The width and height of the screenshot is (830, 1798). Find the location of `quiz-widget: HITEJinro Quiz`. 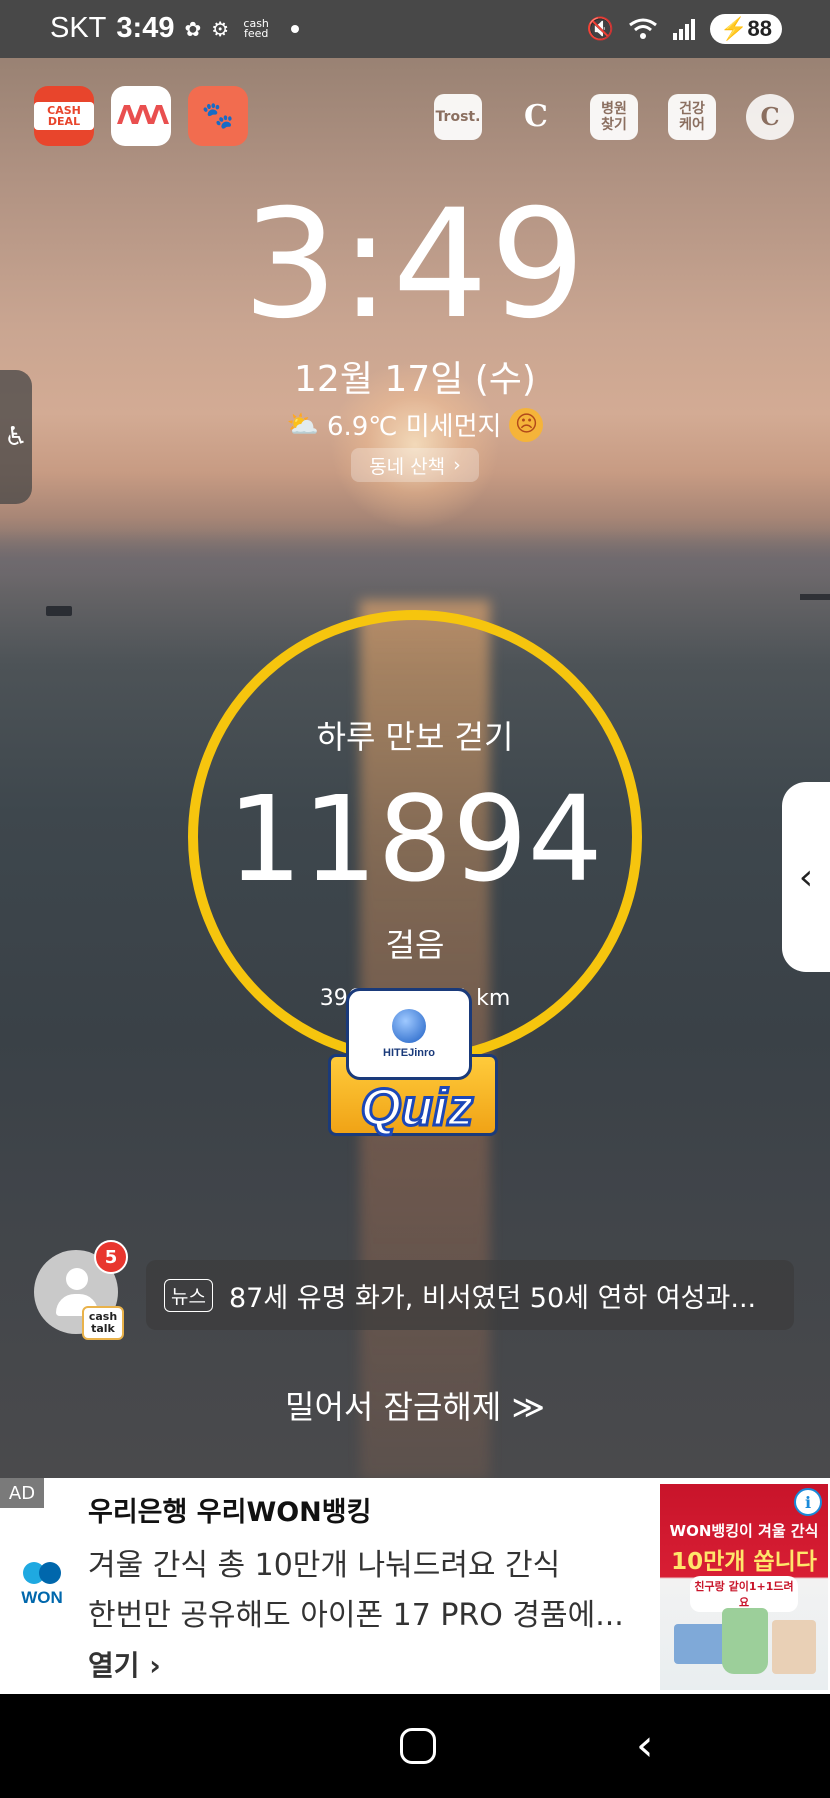

quiz-widget: HITEJinro Quiz is located at coordinates (413, 1068).